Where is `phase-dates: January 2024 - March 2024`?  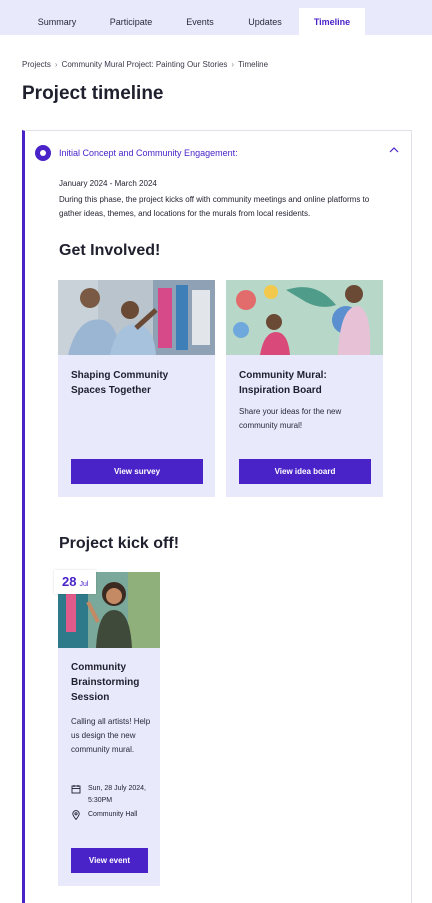 phase-dates: January 2024 - March 2024 is located at coordinates (108, 183).